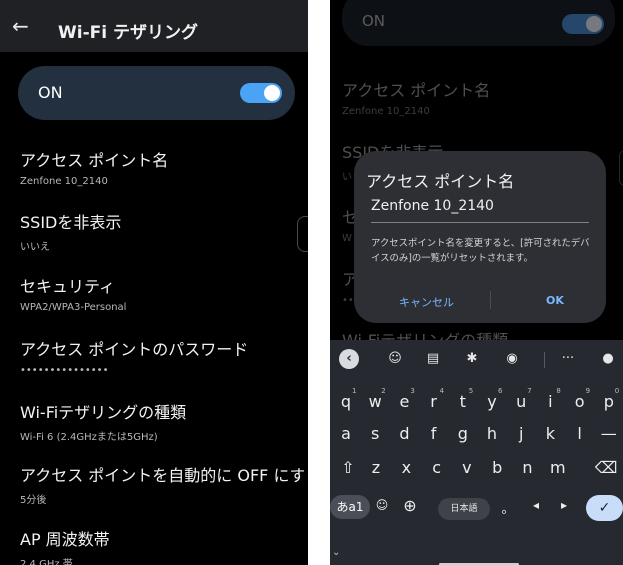 The image size is (623, 565). I want to click on edge-panel-handle, so click(302, 234).